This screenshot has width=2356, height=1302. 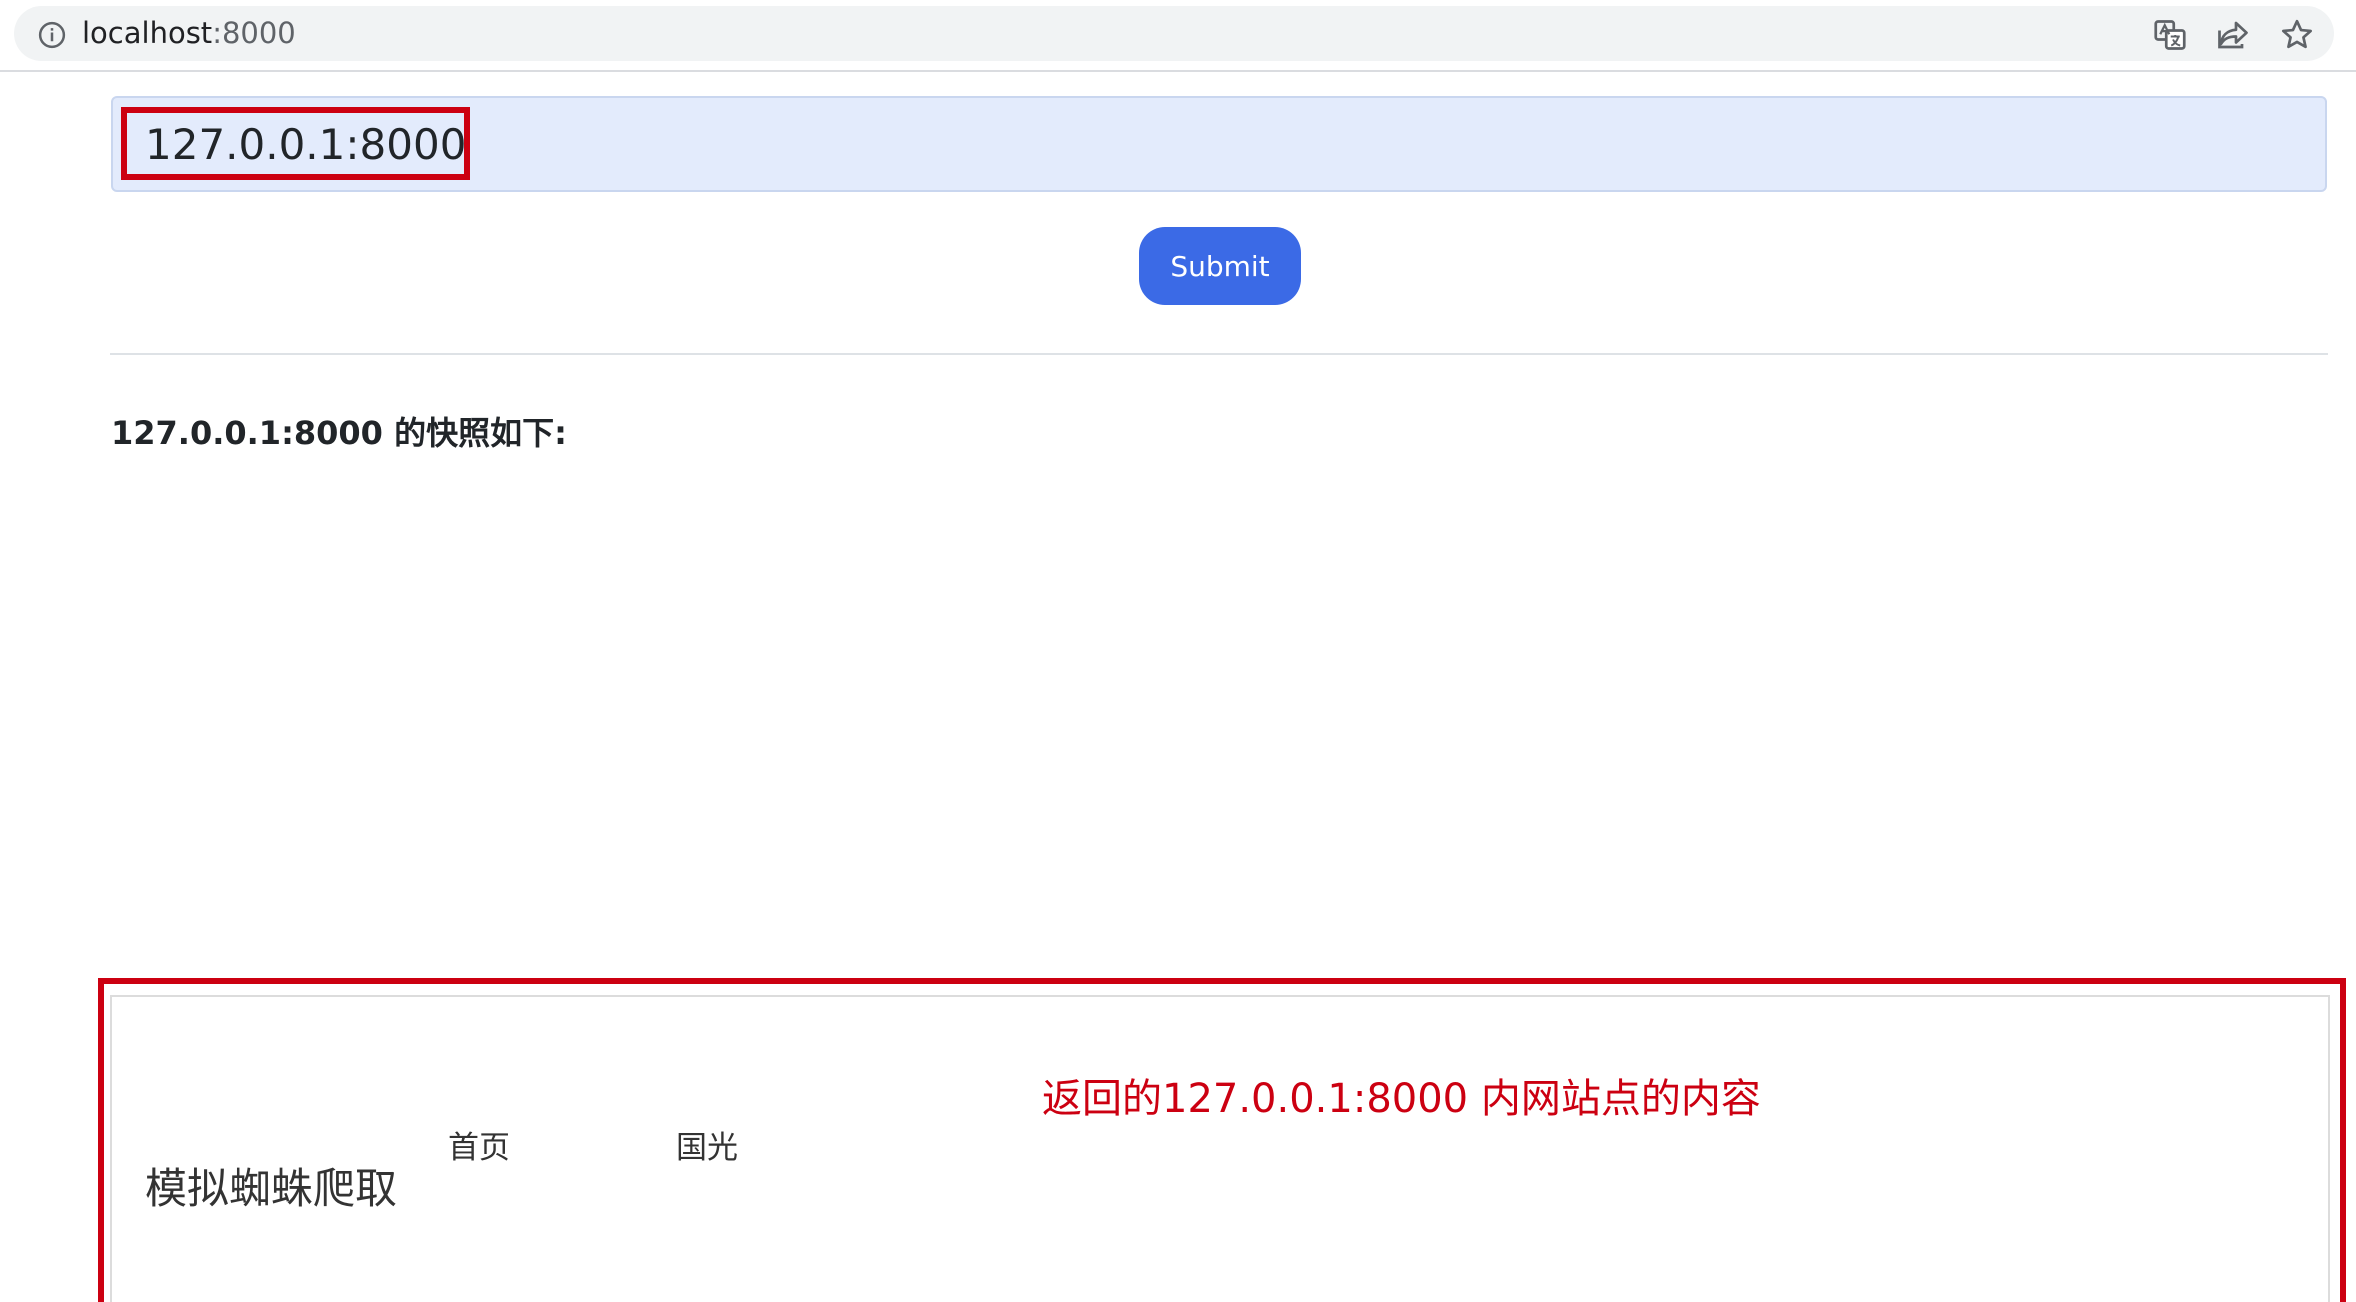 What do you see at coordinates (479, 1144) in the screenshot?
I see `snapshot-nav-home: 首页` at bounding box center [479, 1144].